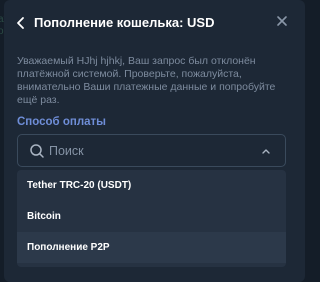 The height and width of the screenshot is (282, 320). I want to click on modal-title: Пополнение кошелька: USD, so click(124, 22).